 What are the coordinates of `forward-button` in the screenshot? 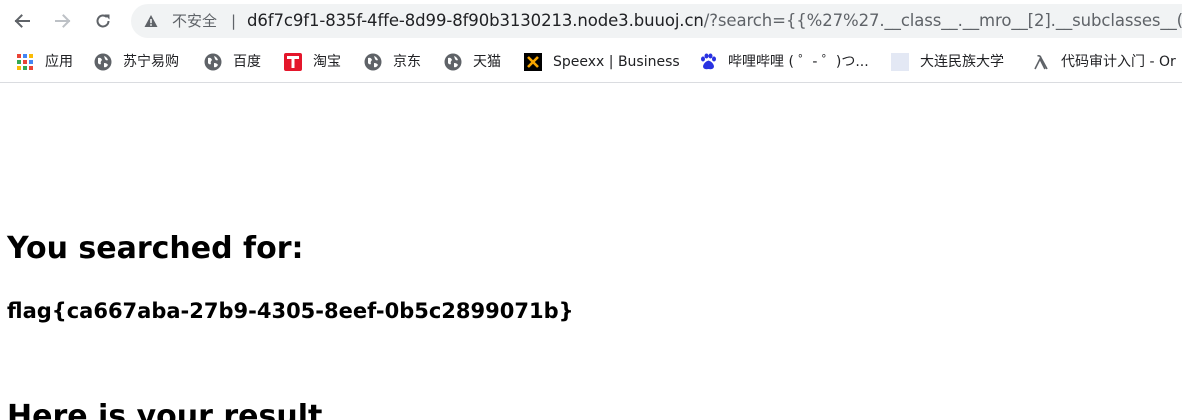 It's located at (63, 21).